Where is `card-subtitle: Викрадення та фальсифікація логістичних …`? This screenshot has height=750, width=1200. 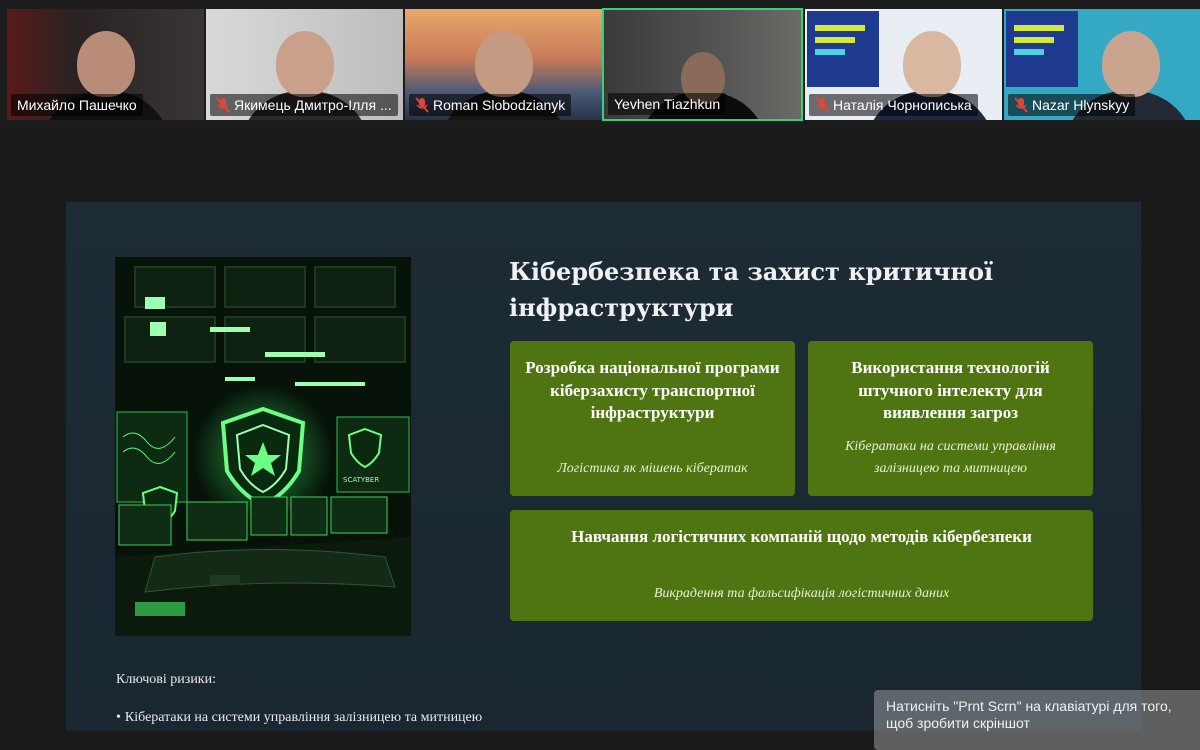
card-subtitle: Викрадення та фальсифікація логістичних … is located at coordinates (801, 593).